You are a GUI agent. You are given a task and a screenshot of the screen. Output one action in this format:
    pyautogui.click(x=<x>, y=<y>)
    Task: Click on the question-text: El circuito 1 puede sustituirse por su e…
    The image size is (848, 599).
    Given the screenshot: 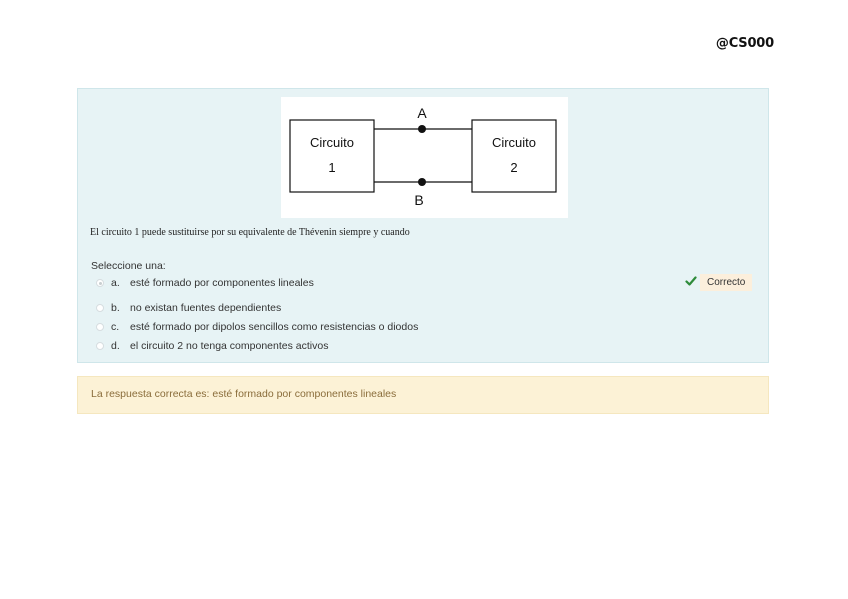 What is the action you would take?
    pyautogui.click(x=250, y=232)
    